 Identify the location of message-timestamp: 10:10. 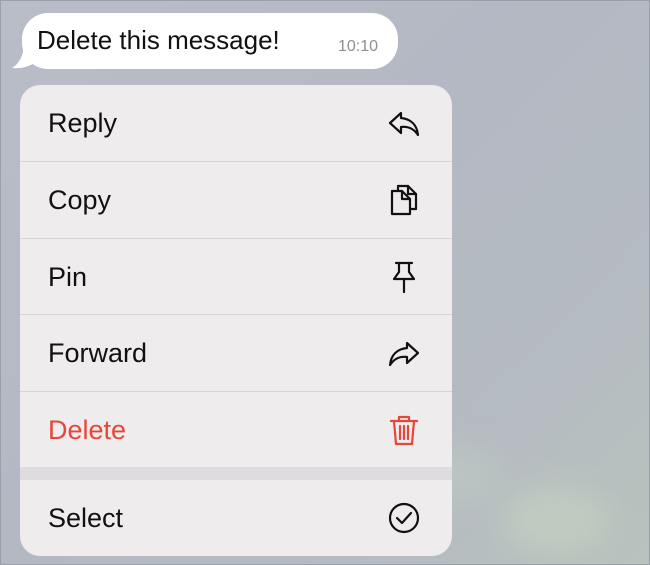
(357, 46).